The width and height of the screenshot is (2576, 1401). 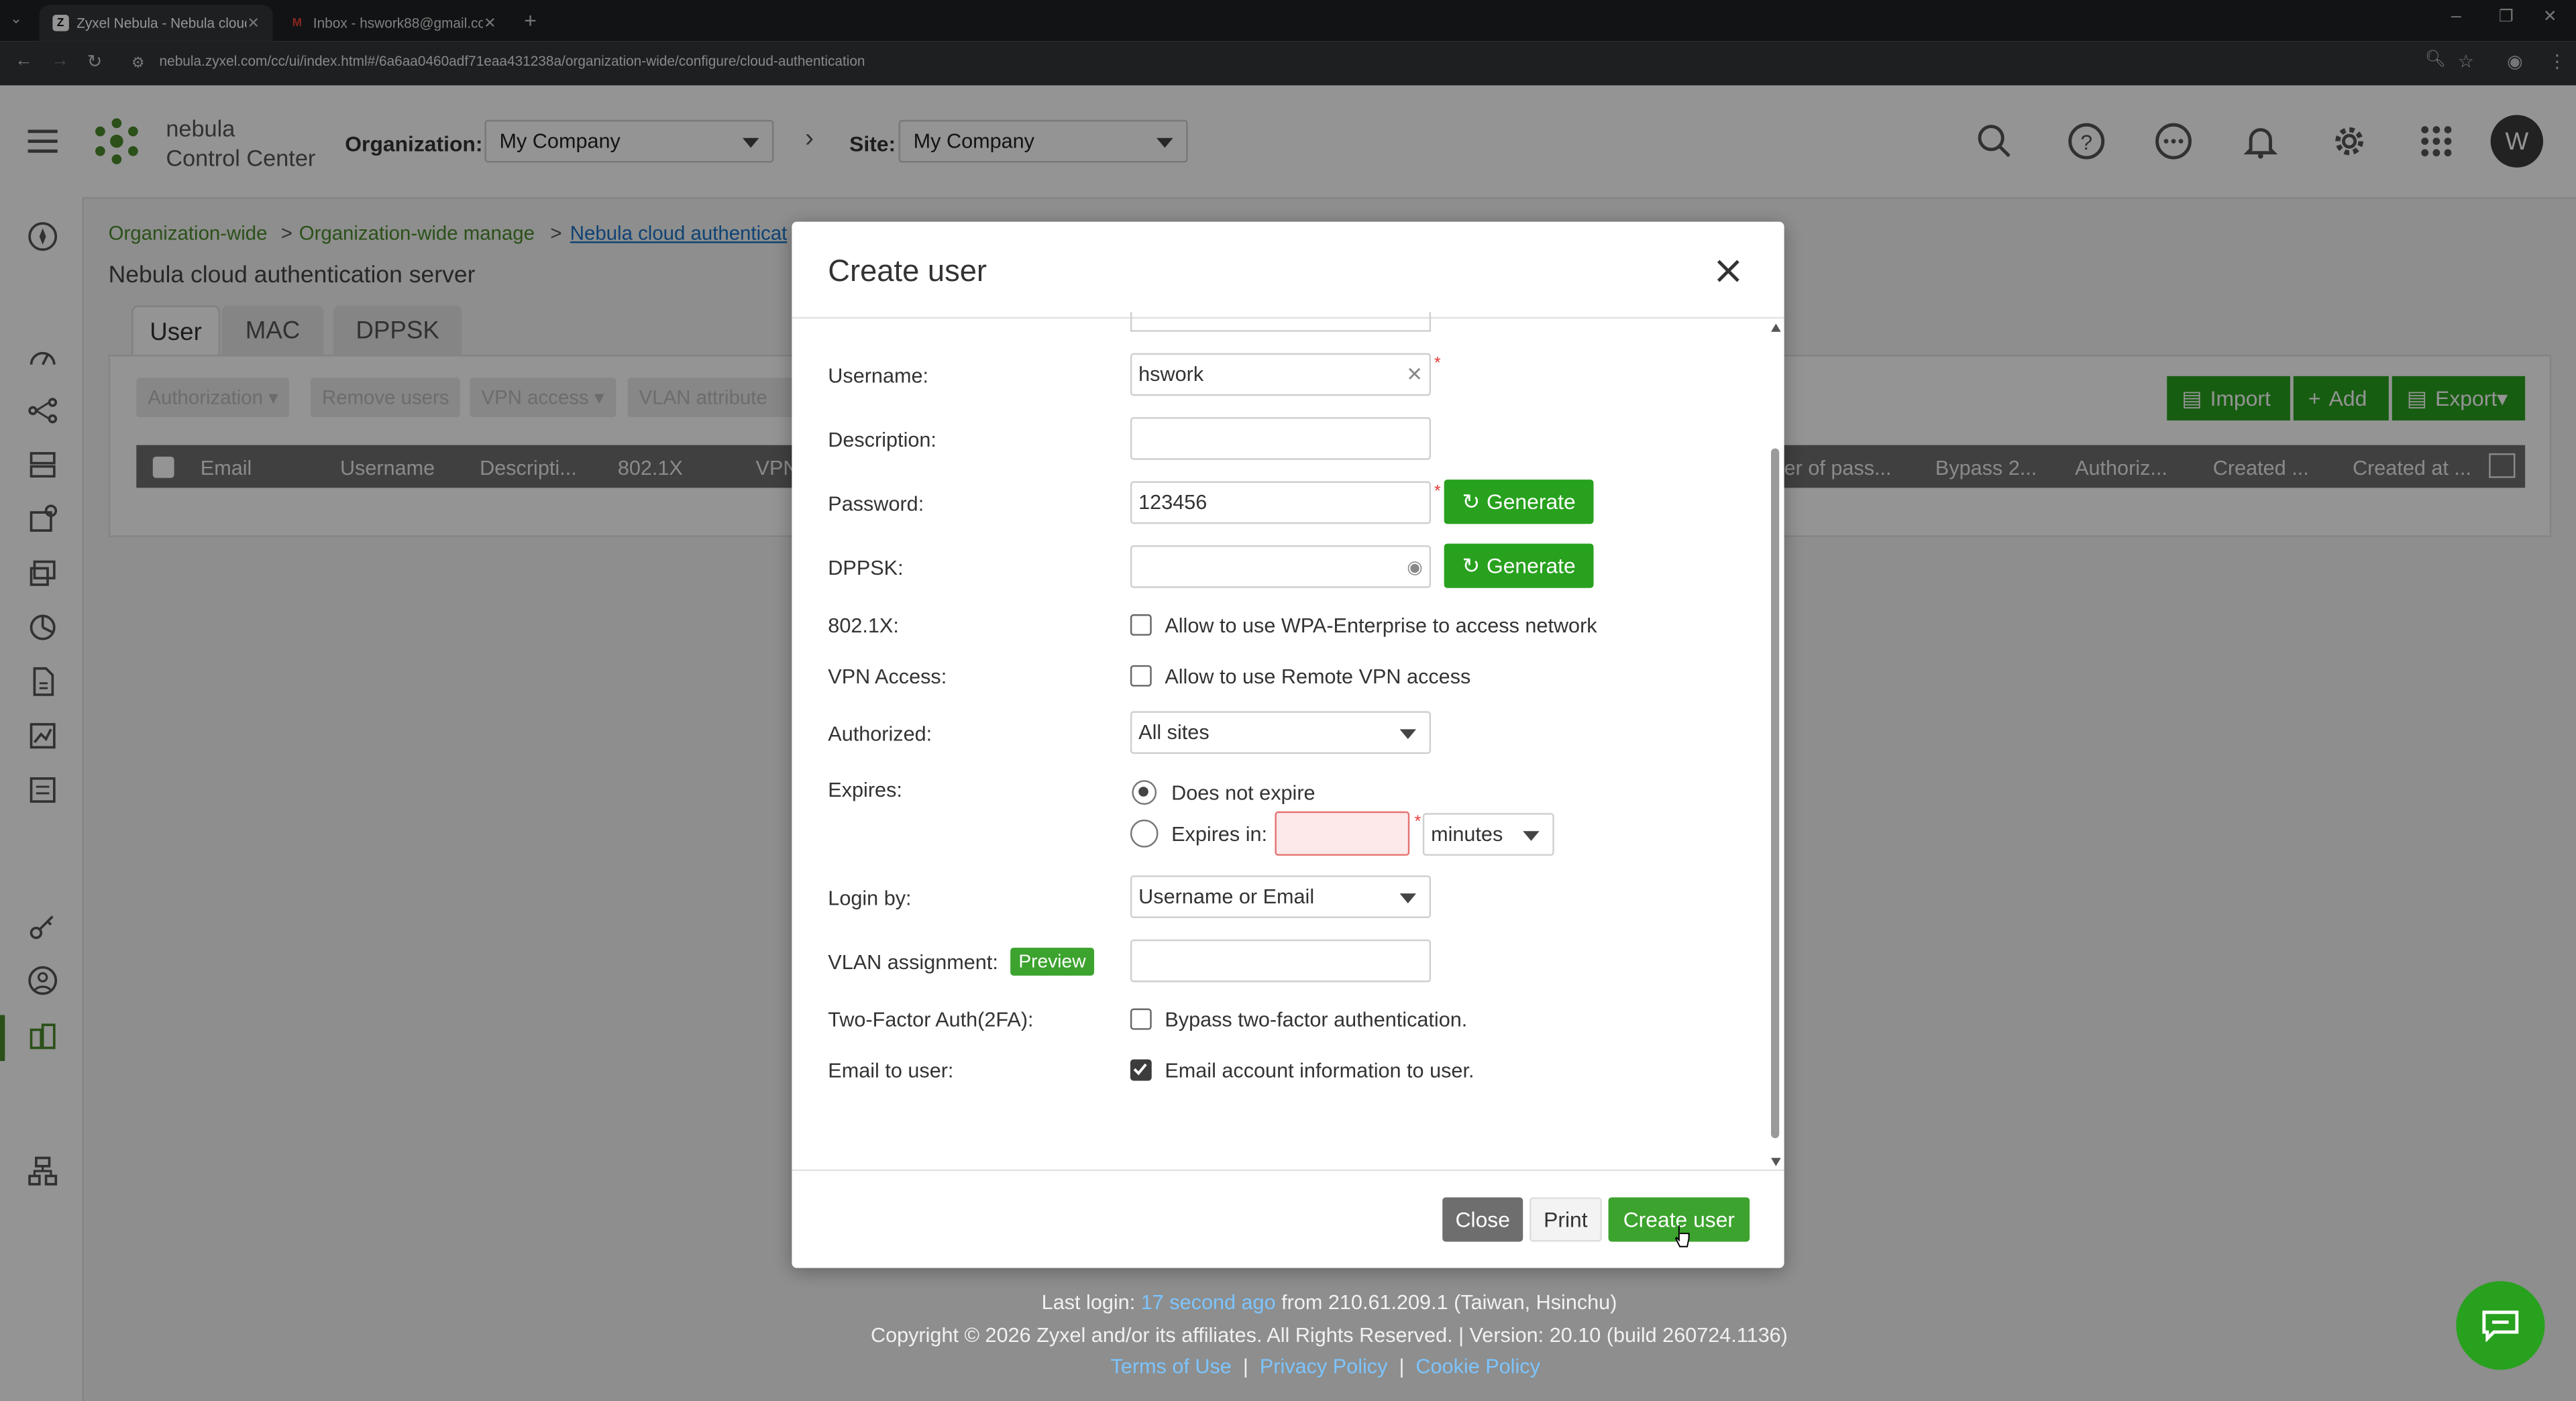 What do you see at coordinates (1141, 1019) in the screenshot?
I see `bypass-2fa-checkbox` at bounding box center [1141, 1019].